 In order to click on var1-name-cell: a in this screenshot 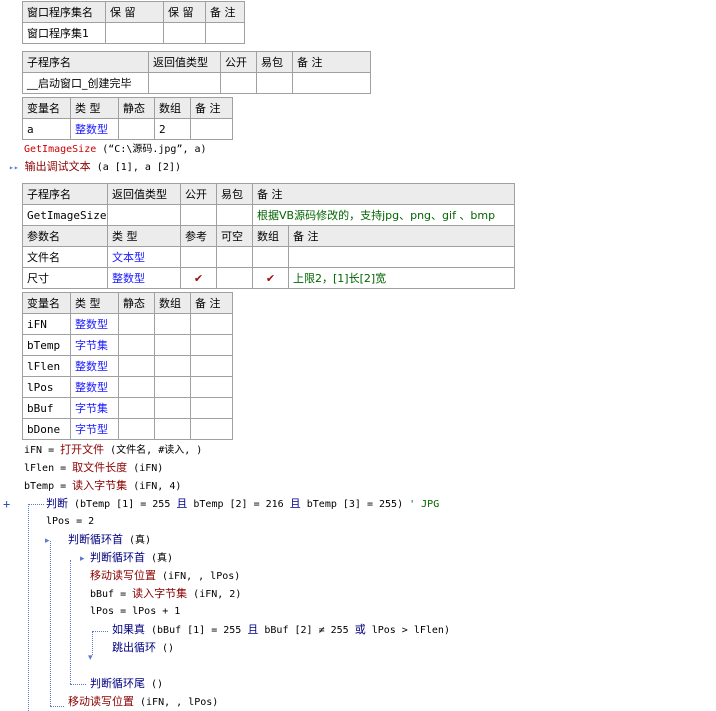, I will do `click(46, 129)`.